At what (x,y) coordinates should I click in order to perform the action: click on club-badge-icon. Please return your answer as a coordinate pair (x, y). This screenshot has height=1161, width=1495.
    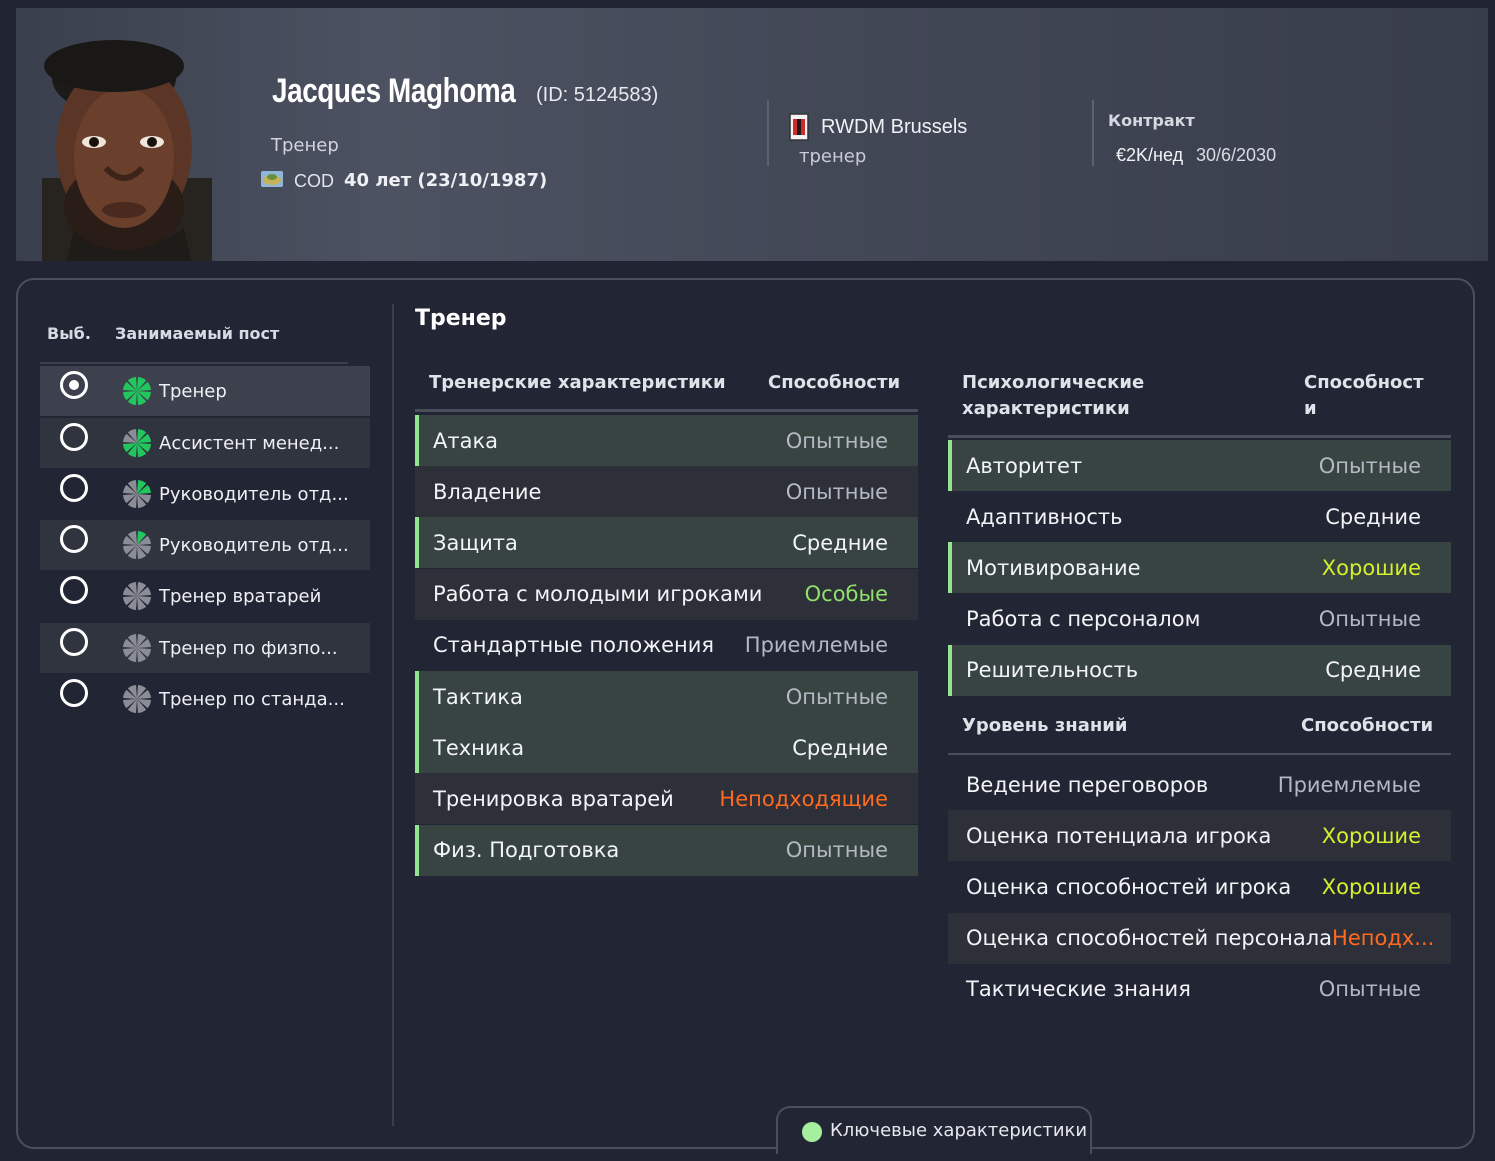
    Looking at the image, I should click on (799, 127).